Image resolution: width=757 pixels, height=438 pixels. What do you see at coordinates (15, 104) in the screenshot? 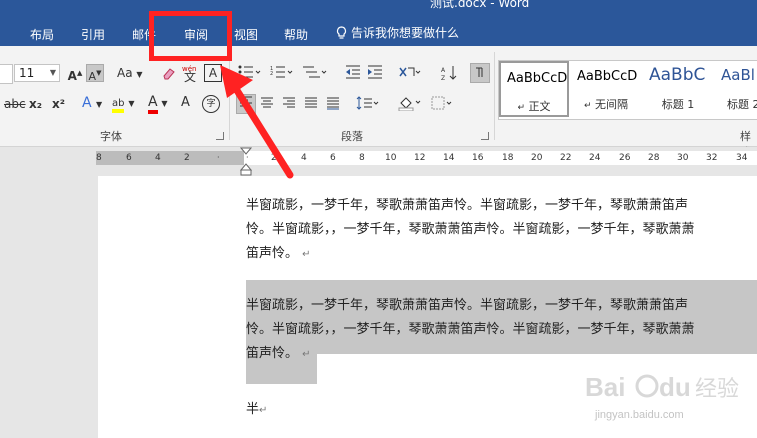
I see `strikethrough-button: abc` at bounding box center [15, 104].